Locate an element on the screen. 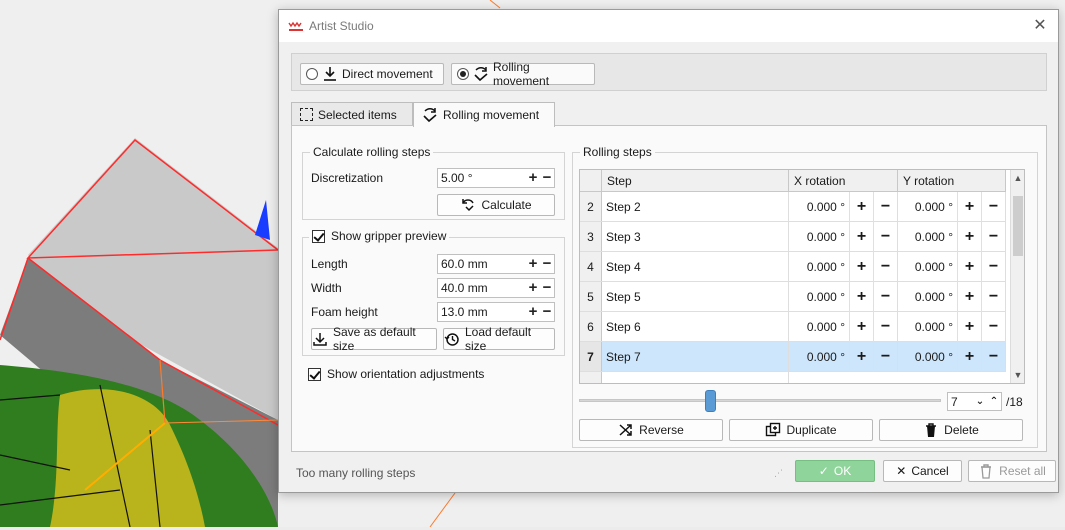 This screenshot has width=1065, height=530. rolling-movement-radio: Rolling movement is located at coordinates (523, 74).